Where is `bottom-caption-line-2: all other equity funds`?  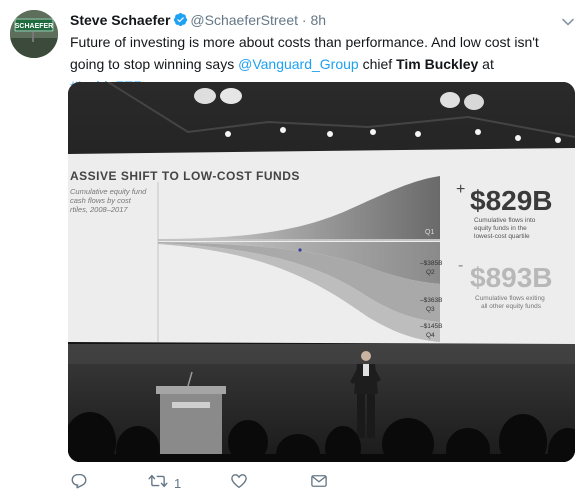
bottom-caption-line-2: all other equity funds is located at coordinates (511, 306).